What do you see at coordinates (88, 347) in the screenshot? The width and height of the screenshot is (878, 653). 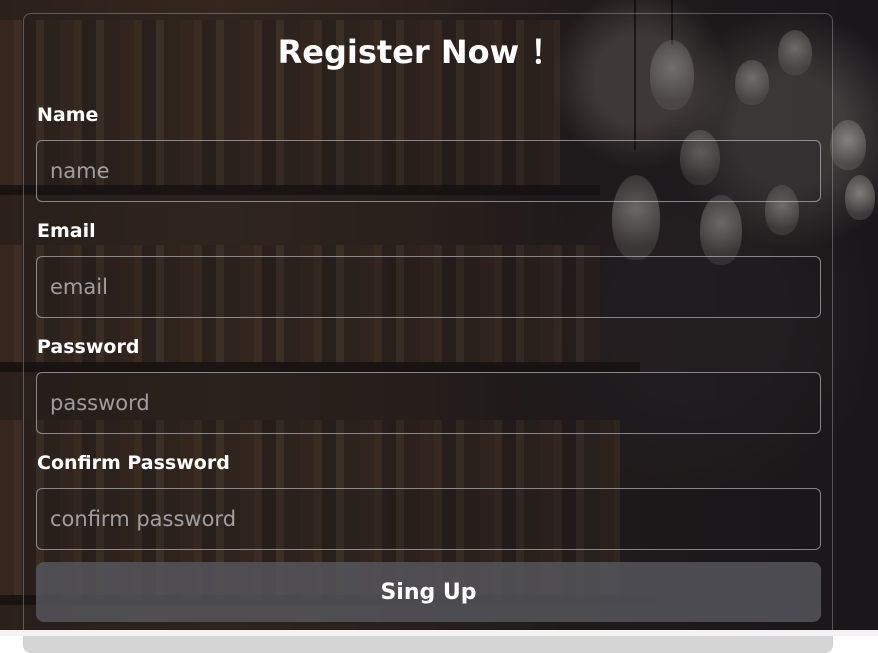 I see `password-label: Password` at bounding box center [88, 347].